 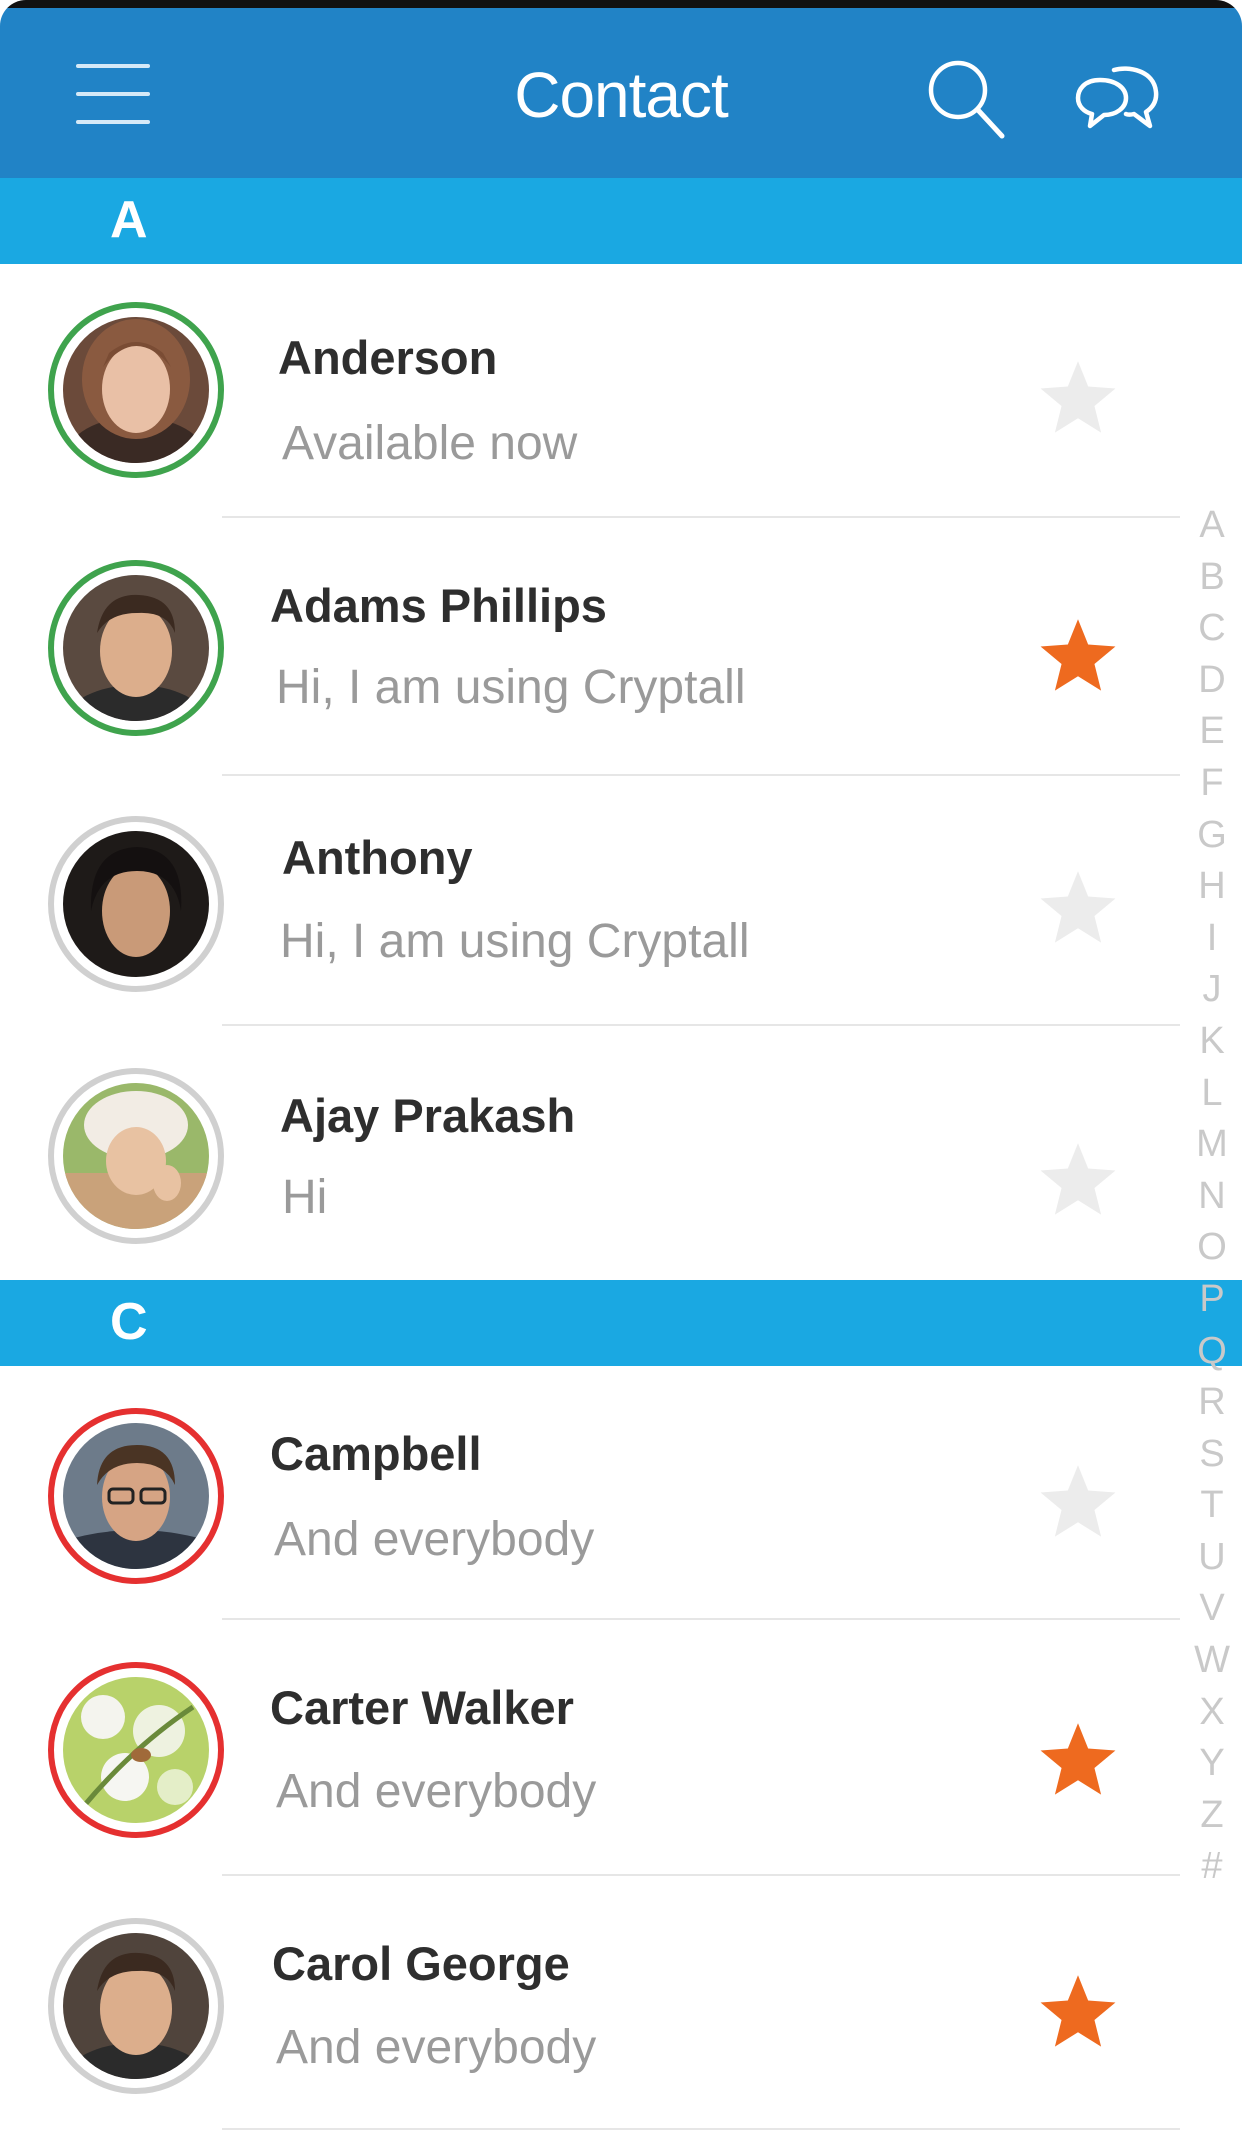 What do you see at coordinates (1212, 1609) in the screenshot?
I see `index-letter: V` at bounding box center [1212, 1609].